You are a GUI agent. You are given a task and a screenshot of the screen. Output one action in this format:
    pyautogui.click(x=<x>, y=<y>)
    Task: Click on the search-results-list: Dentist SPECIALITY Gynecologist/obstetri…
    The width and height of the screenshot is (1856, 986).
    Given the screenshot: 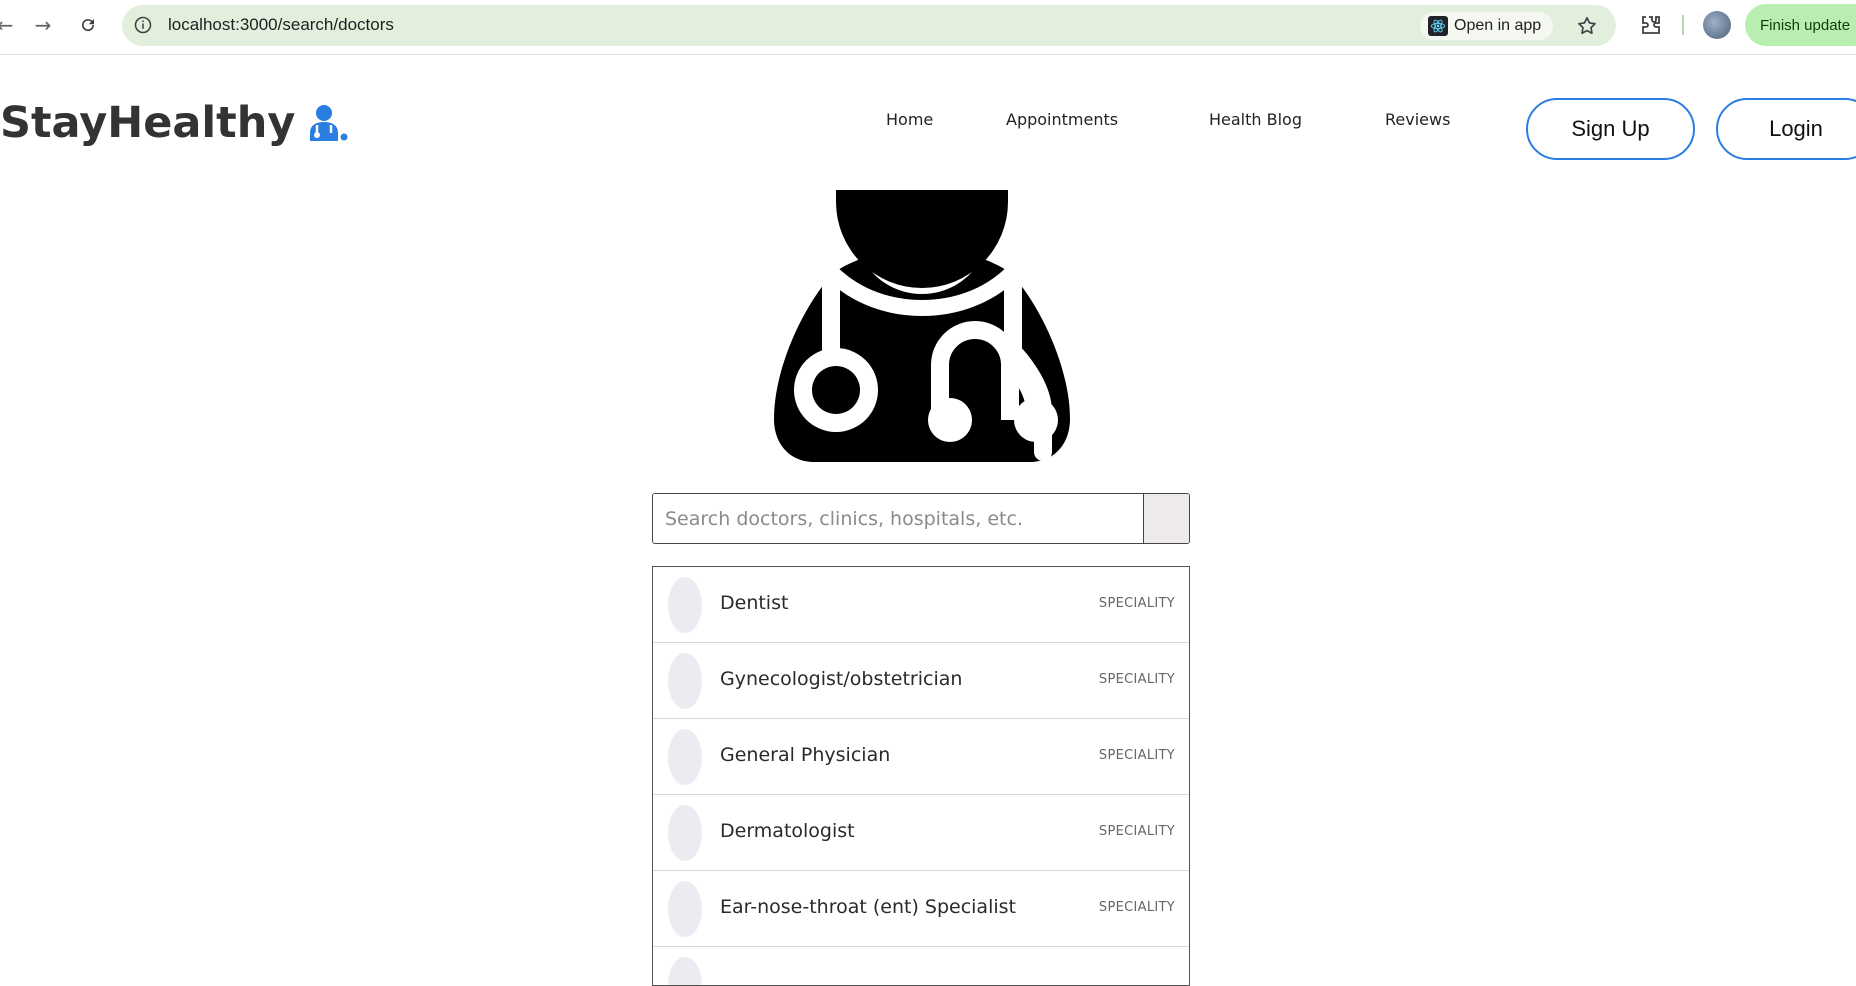 What is the action you would take?
    pyautogui.click(x=921, y=776)
    